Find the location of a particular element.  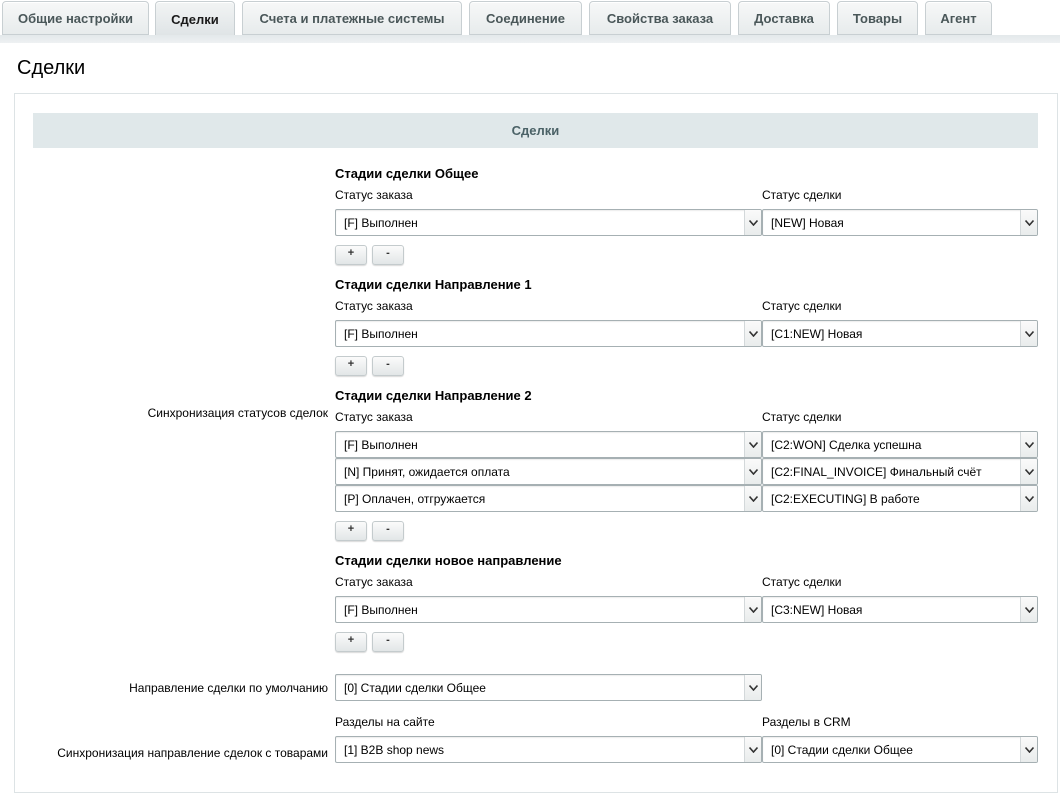

tab-label: Соединение is located at coordinates (525, 18).